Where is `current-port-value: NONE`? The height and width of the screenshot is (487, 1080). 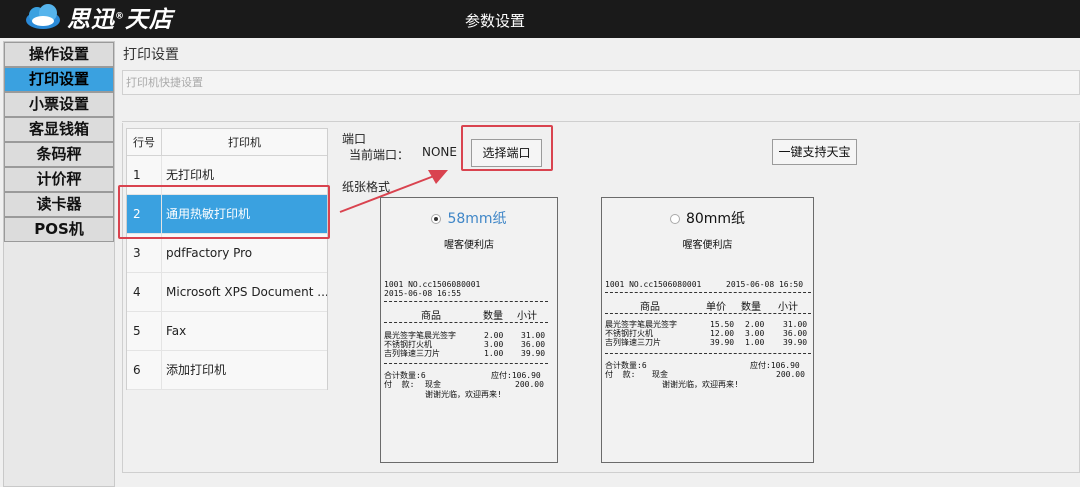
current-port-value: NONE is located at coordinates (439, 152).